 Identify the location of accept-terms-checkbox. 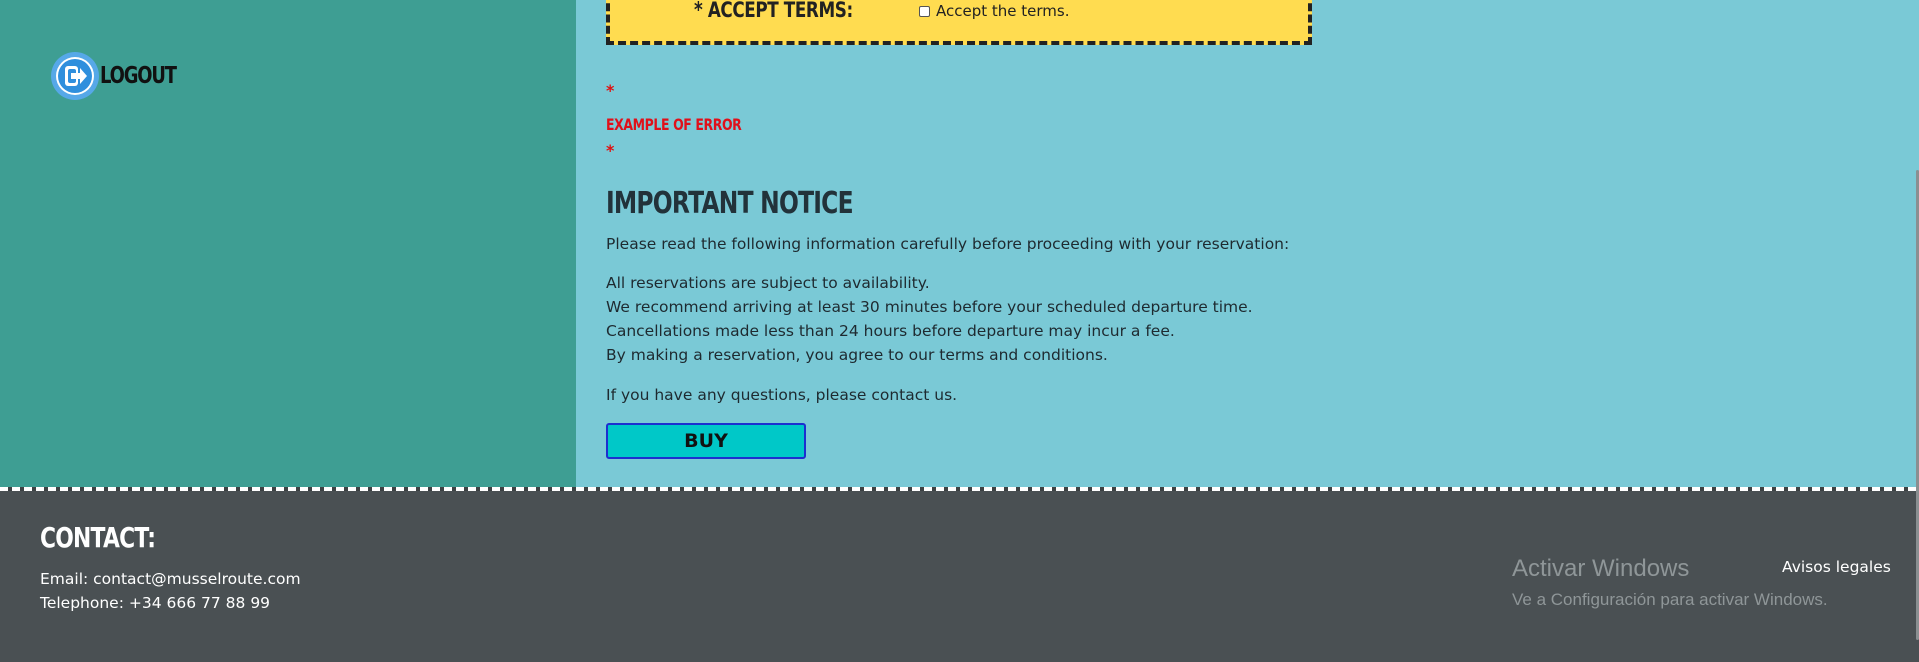
(924, 11).